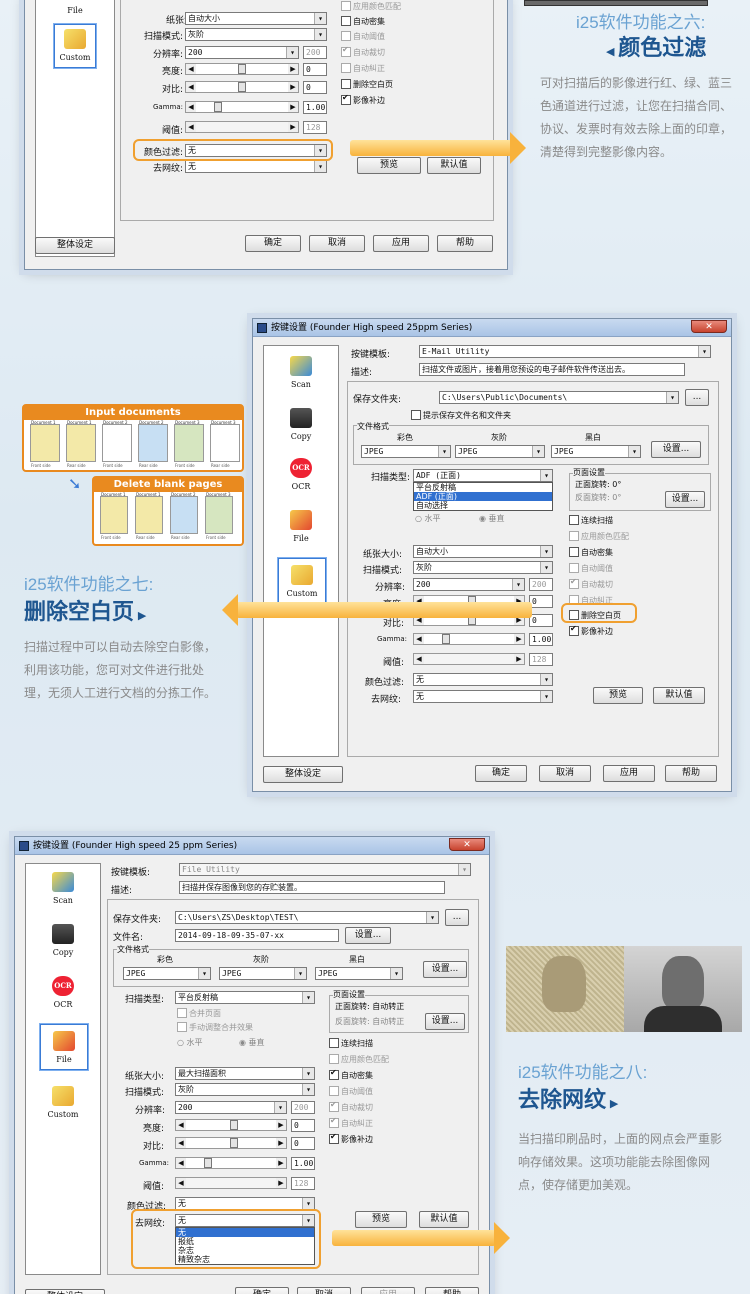 The height and width of the screenshot is (1294, 750). What do you see at coordinates (245, 1073) in the screenshot?
I see `papersize-select: 最大扫描面积` at bounding box center [245, 1073].